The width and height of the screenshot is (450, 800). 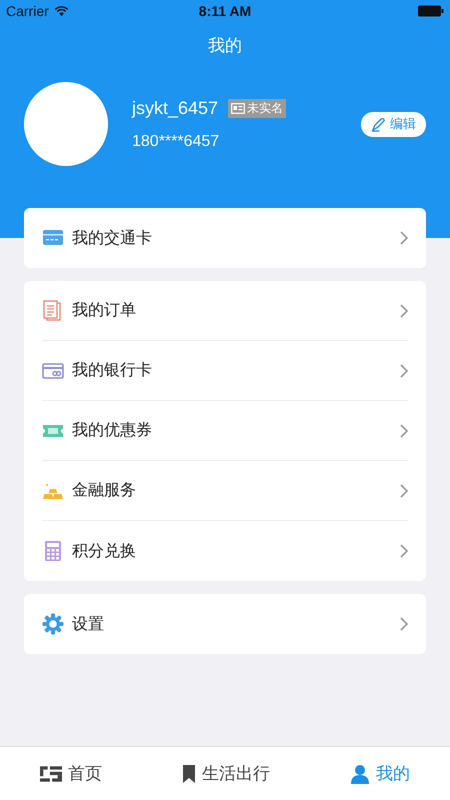 I want to click on username: jsykt_6457, so click(x=175, y=108).